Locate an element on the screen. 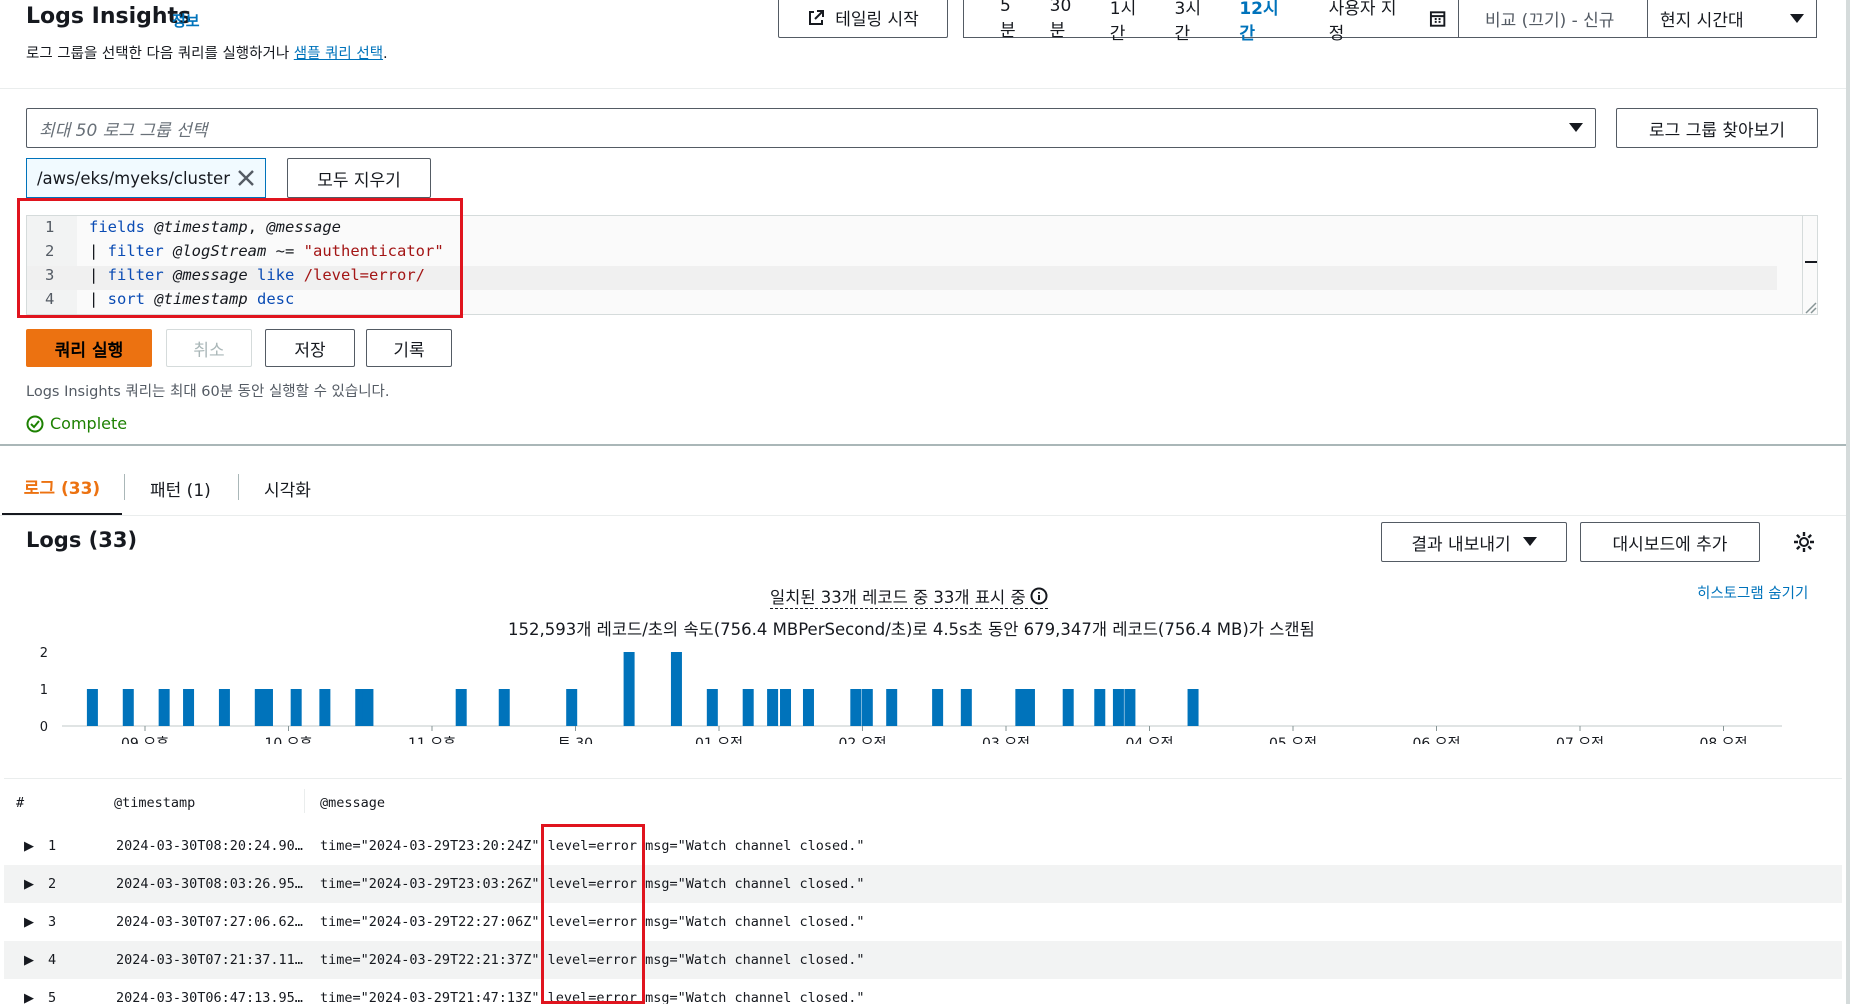 Image resolution: width=1850 pixels, height=1004 pixels. log-group-select: 최대 50 로그 그룹 선택 is located at coordinates (811, 128).